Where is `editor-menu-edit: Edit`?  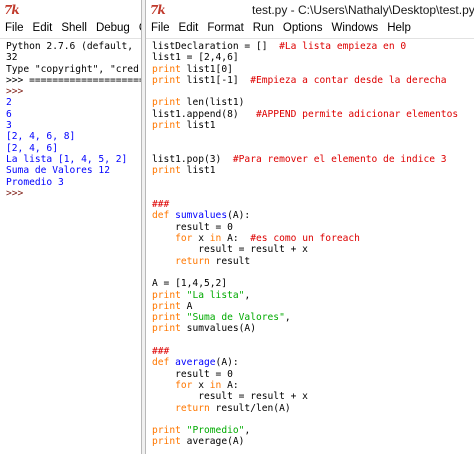
editor-menu-edit: Edit is located at coordinates (189, 27).